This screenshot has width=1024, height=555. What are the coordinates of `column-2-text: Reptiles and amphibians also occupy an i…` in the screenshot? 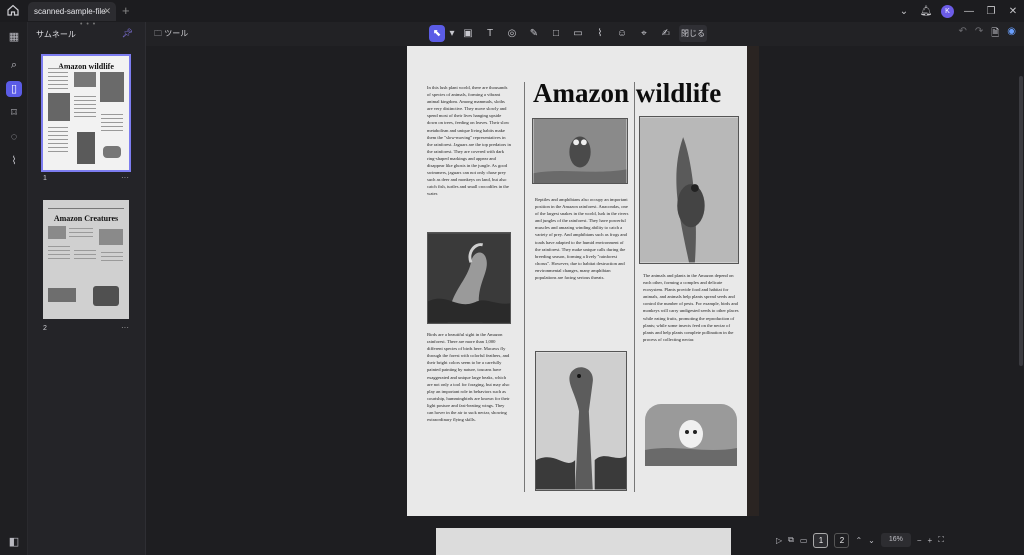 It's located at (582, 239).